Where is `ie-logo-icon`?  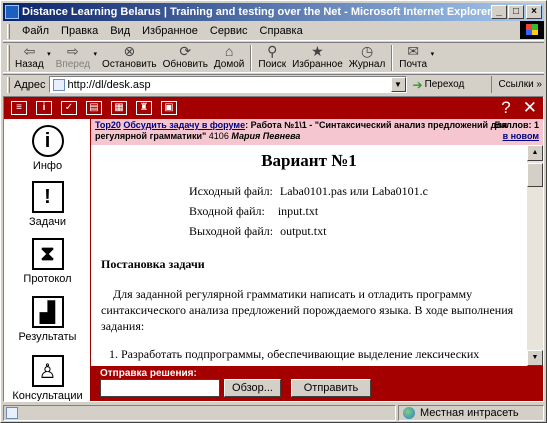 ie-logo-icon is located at coordinates (12, 12).